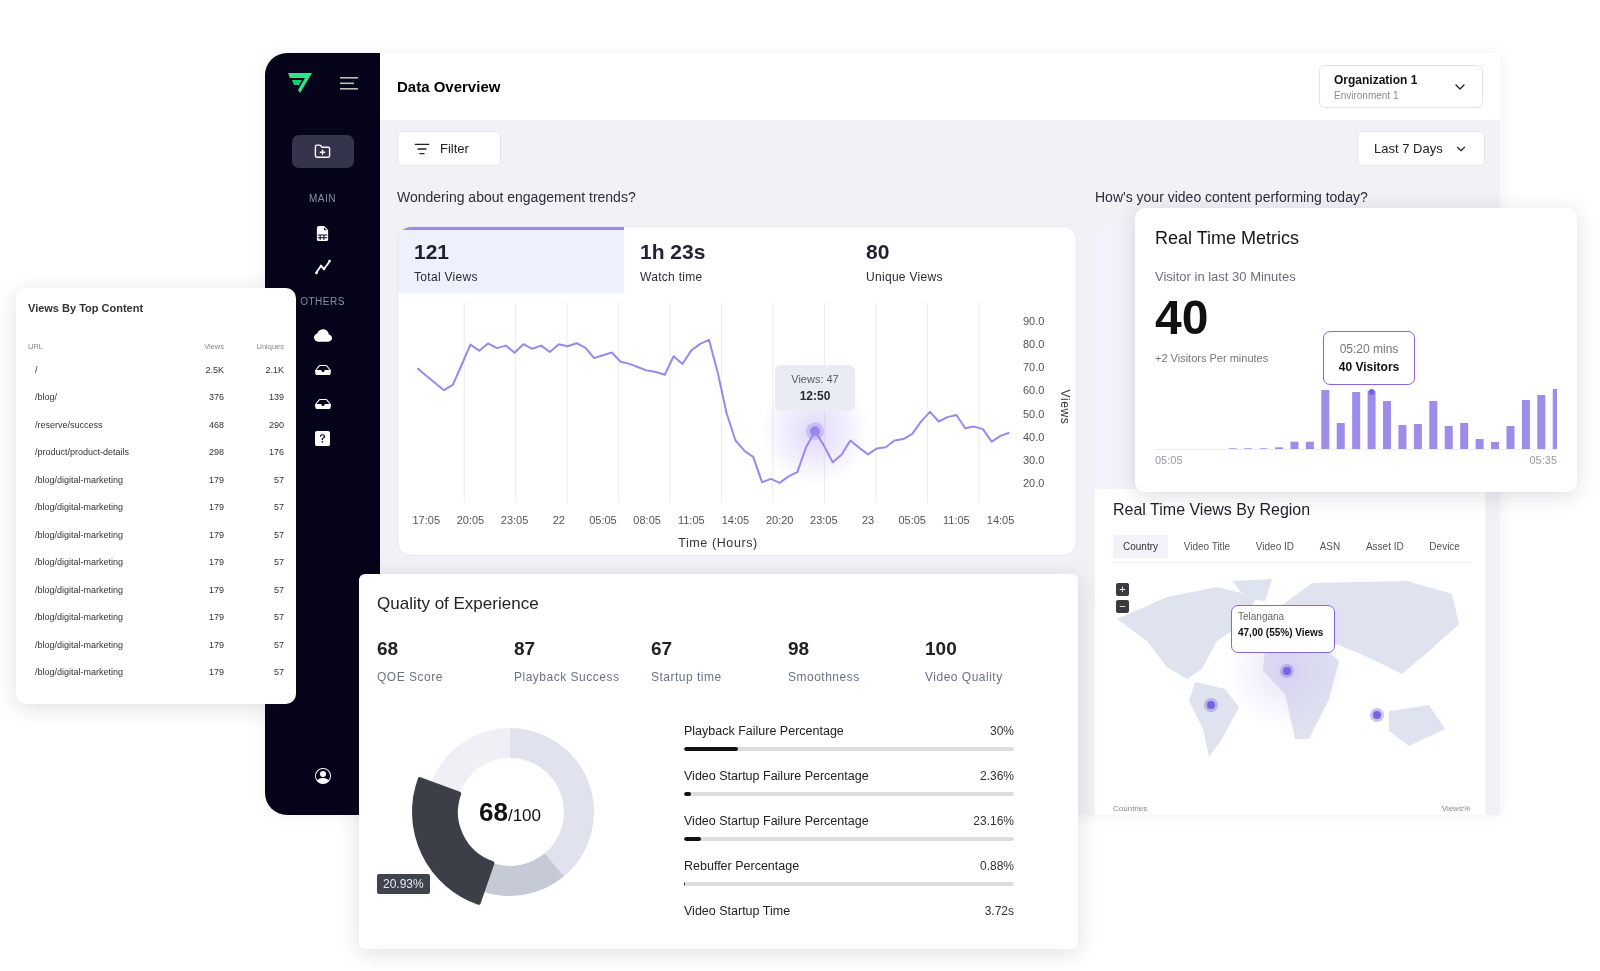  I want to click on section-label: MAIN, so click(322, 198).